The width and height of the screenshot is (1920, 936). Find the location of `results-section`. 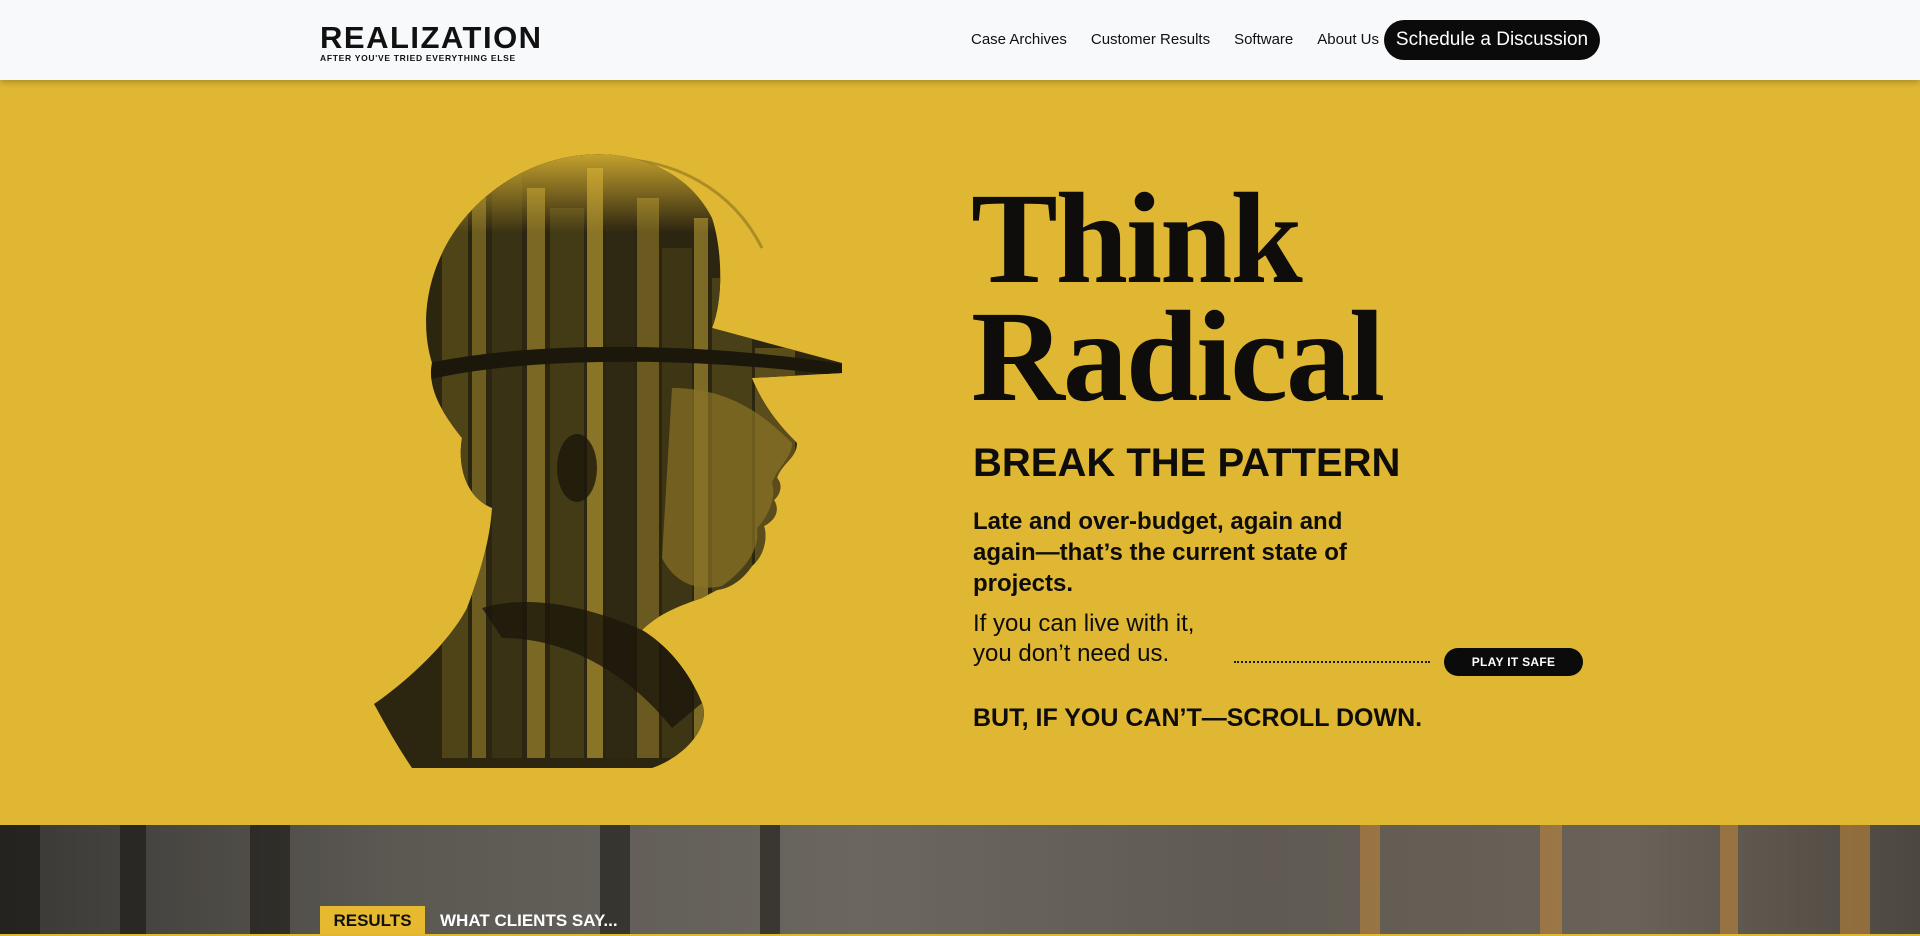

results-section is located at coordinates (960, 879).